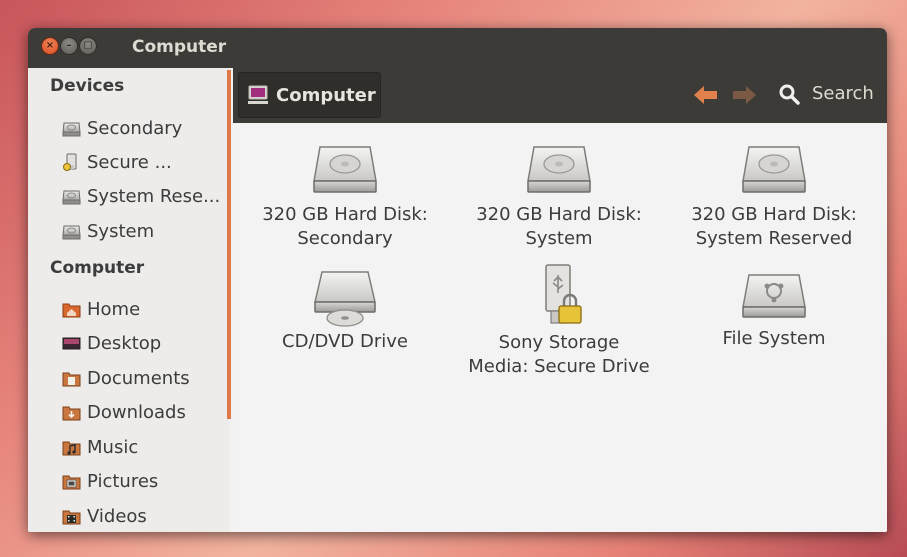 This screenshot has height=557, width=907. Describe the element at coordinates (345, 197) in the screenshot. I see `file-item-hard-disk-secondary: 320 GB Hard Disk: Secondary` at that location.